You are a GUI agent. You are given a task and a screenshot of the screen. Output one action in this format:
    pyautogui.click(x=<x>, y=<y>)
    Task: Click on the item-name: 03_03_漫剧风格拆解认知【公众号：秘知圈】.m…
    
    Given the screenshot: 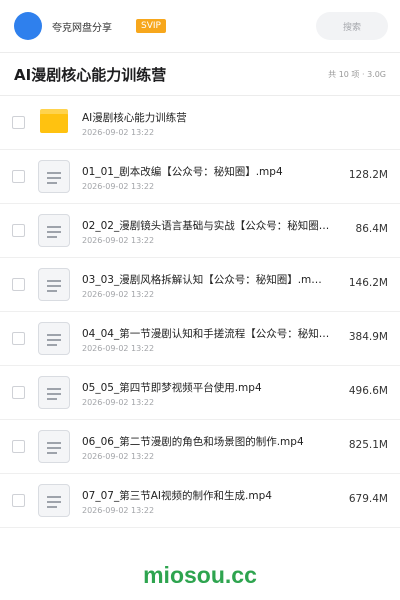 What is the action you would take?
    pyautogui.click(x=202, y=280)
    